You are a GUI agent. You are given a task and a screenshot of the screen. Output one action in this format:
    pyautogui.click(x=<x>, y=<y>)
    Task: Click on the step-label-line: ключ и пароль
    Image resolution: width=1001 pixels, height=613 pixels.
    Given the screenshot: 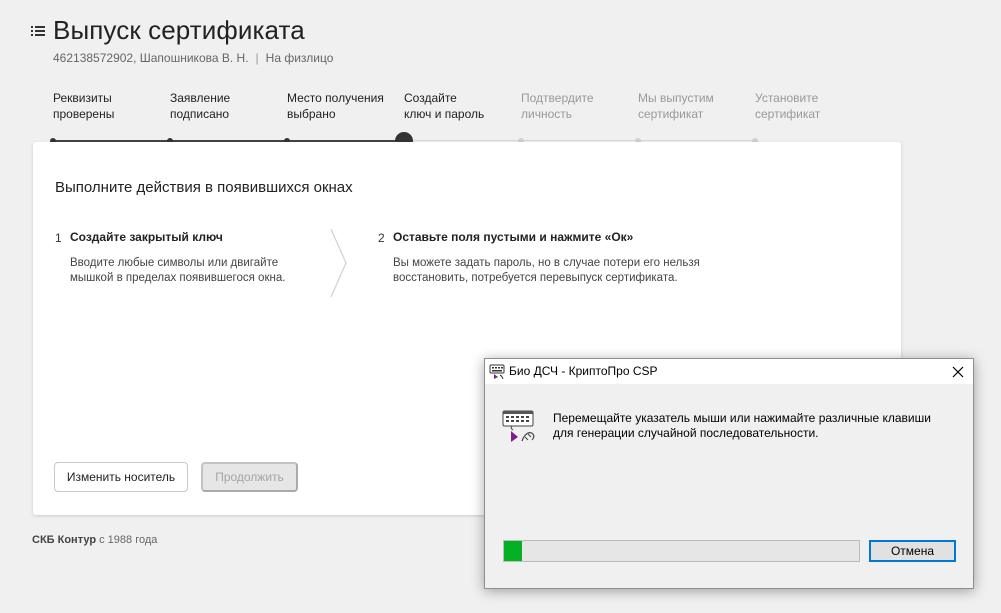 What is the action you would take?
    pyautogui.click(x=444, y=114)
    